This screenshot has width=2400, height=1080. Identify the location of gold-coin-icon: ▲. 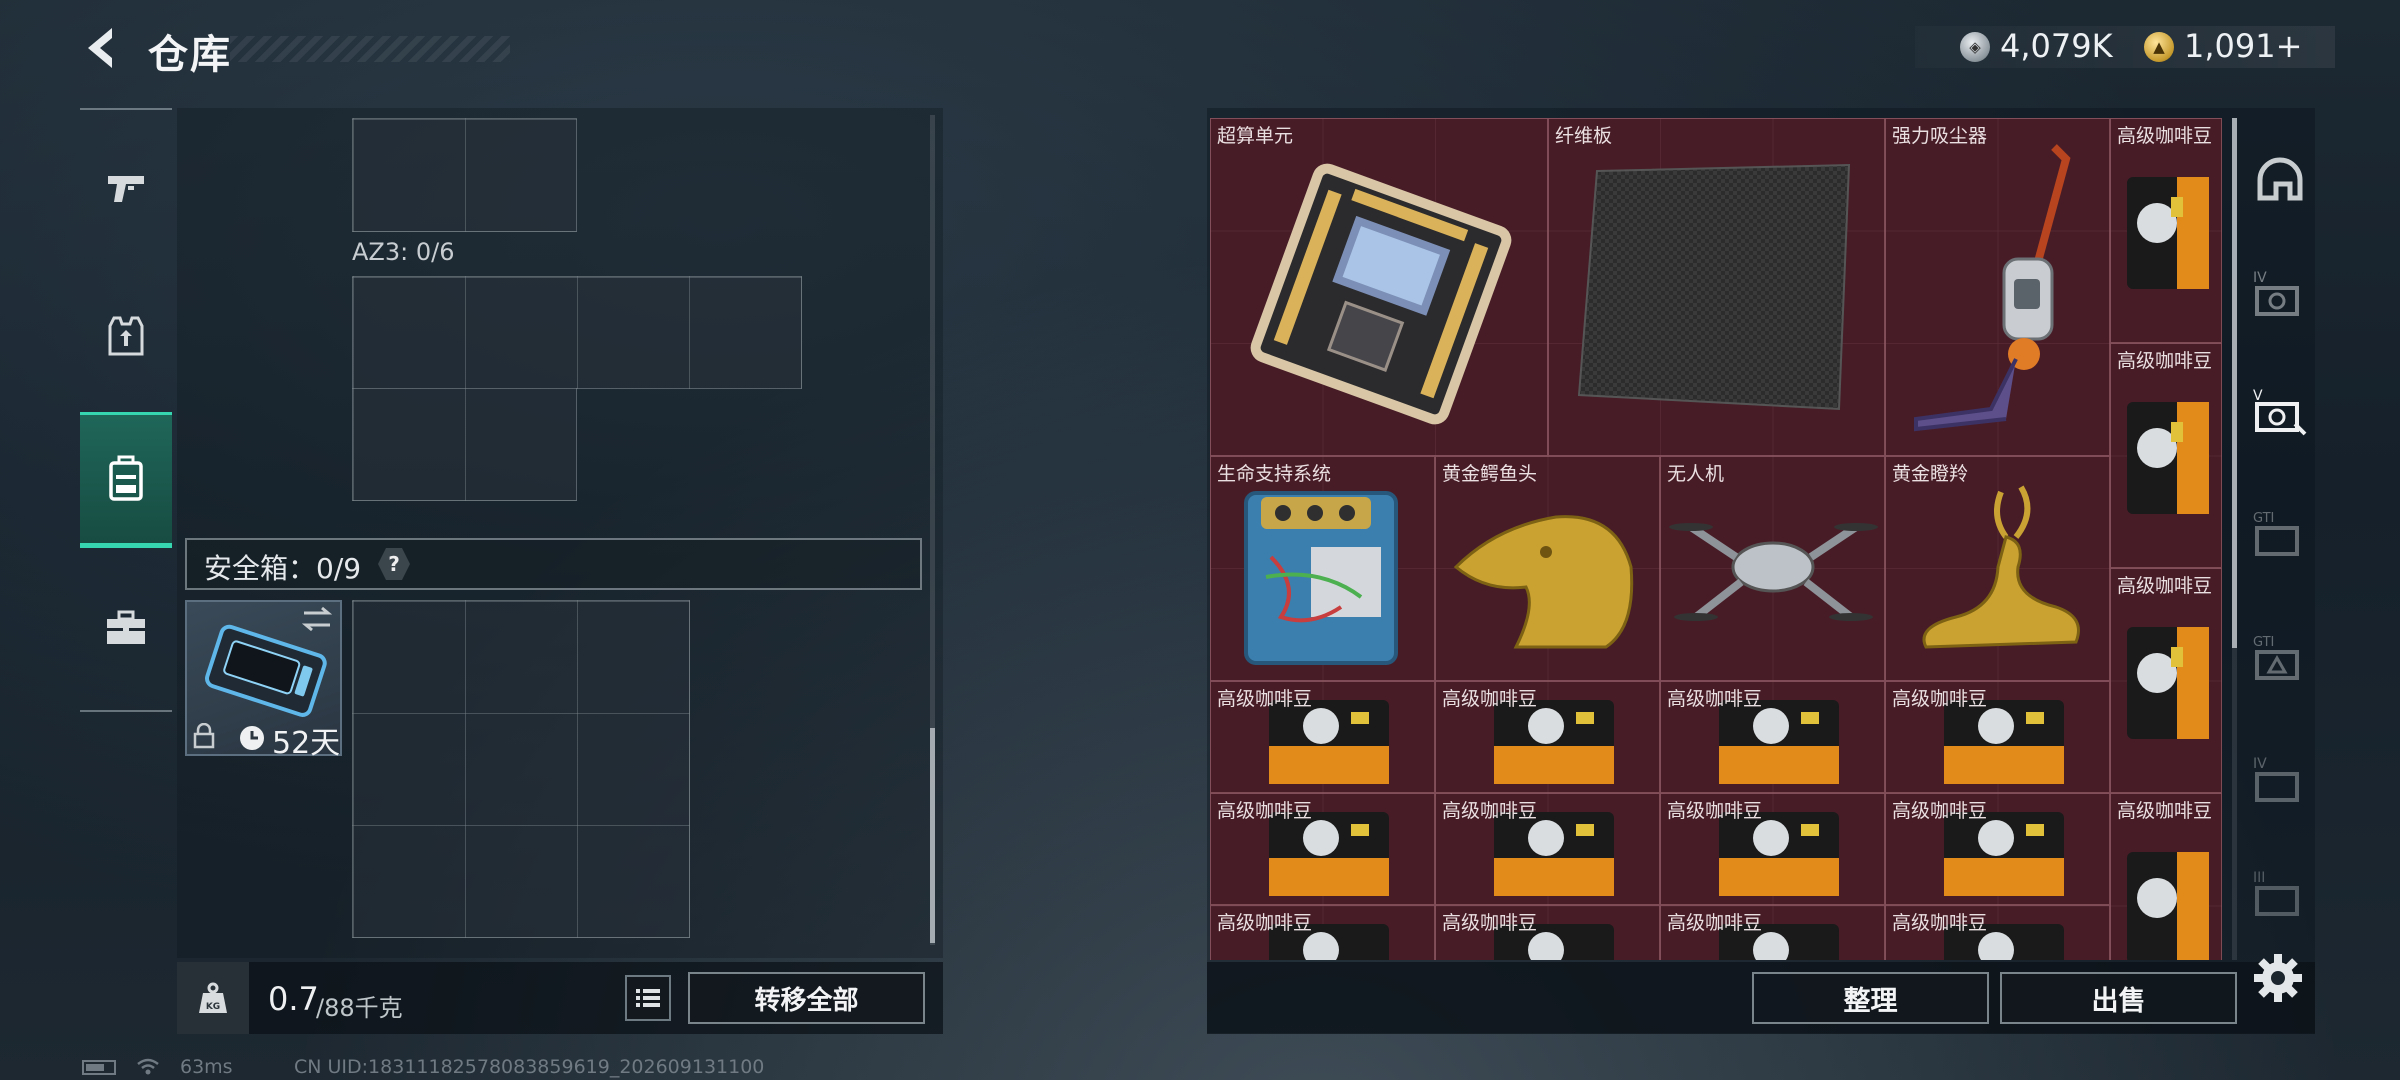
(2159, 47).